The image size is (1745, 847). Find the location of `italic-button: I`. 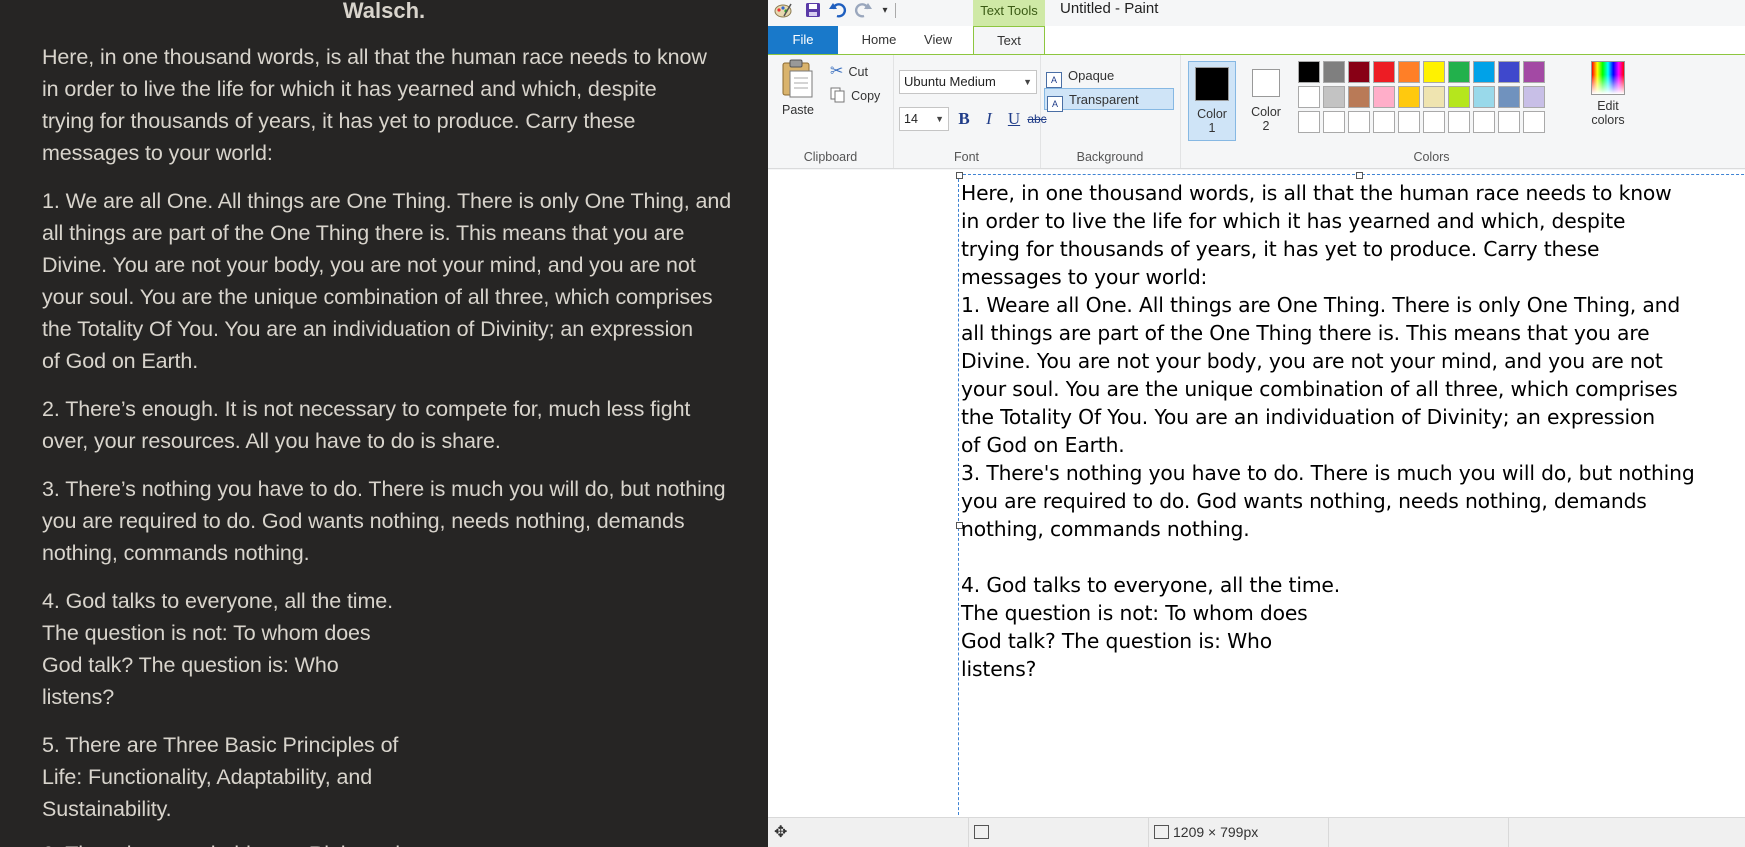

italic-button: I is located at coordinates (989, 119).